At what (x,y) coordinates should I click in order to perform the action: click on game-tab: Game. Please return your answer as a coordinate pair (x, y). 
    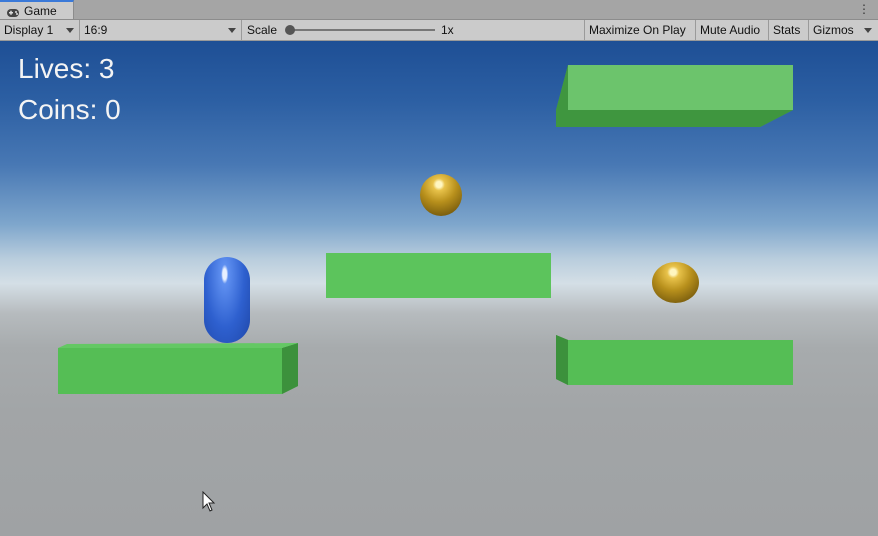
    Looking at the image, I should click on (37, 9).